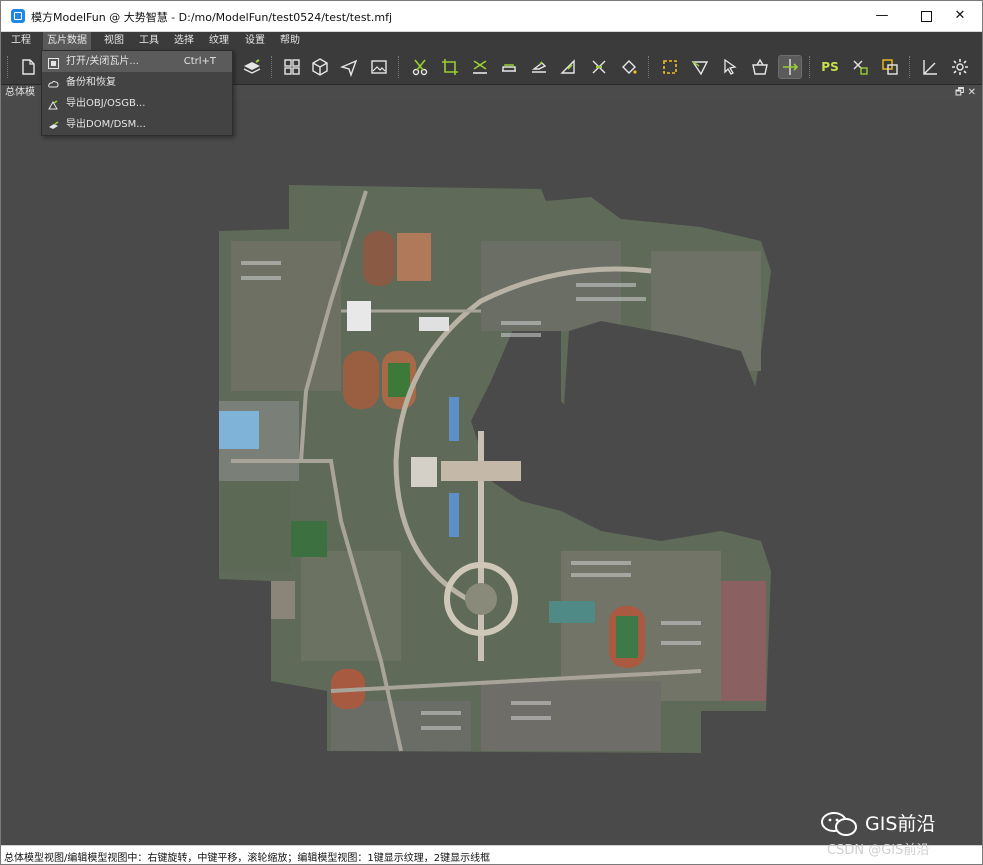 The width and height of the screenshot is (983, 865). I want to click on image-button, so click(379, 67).